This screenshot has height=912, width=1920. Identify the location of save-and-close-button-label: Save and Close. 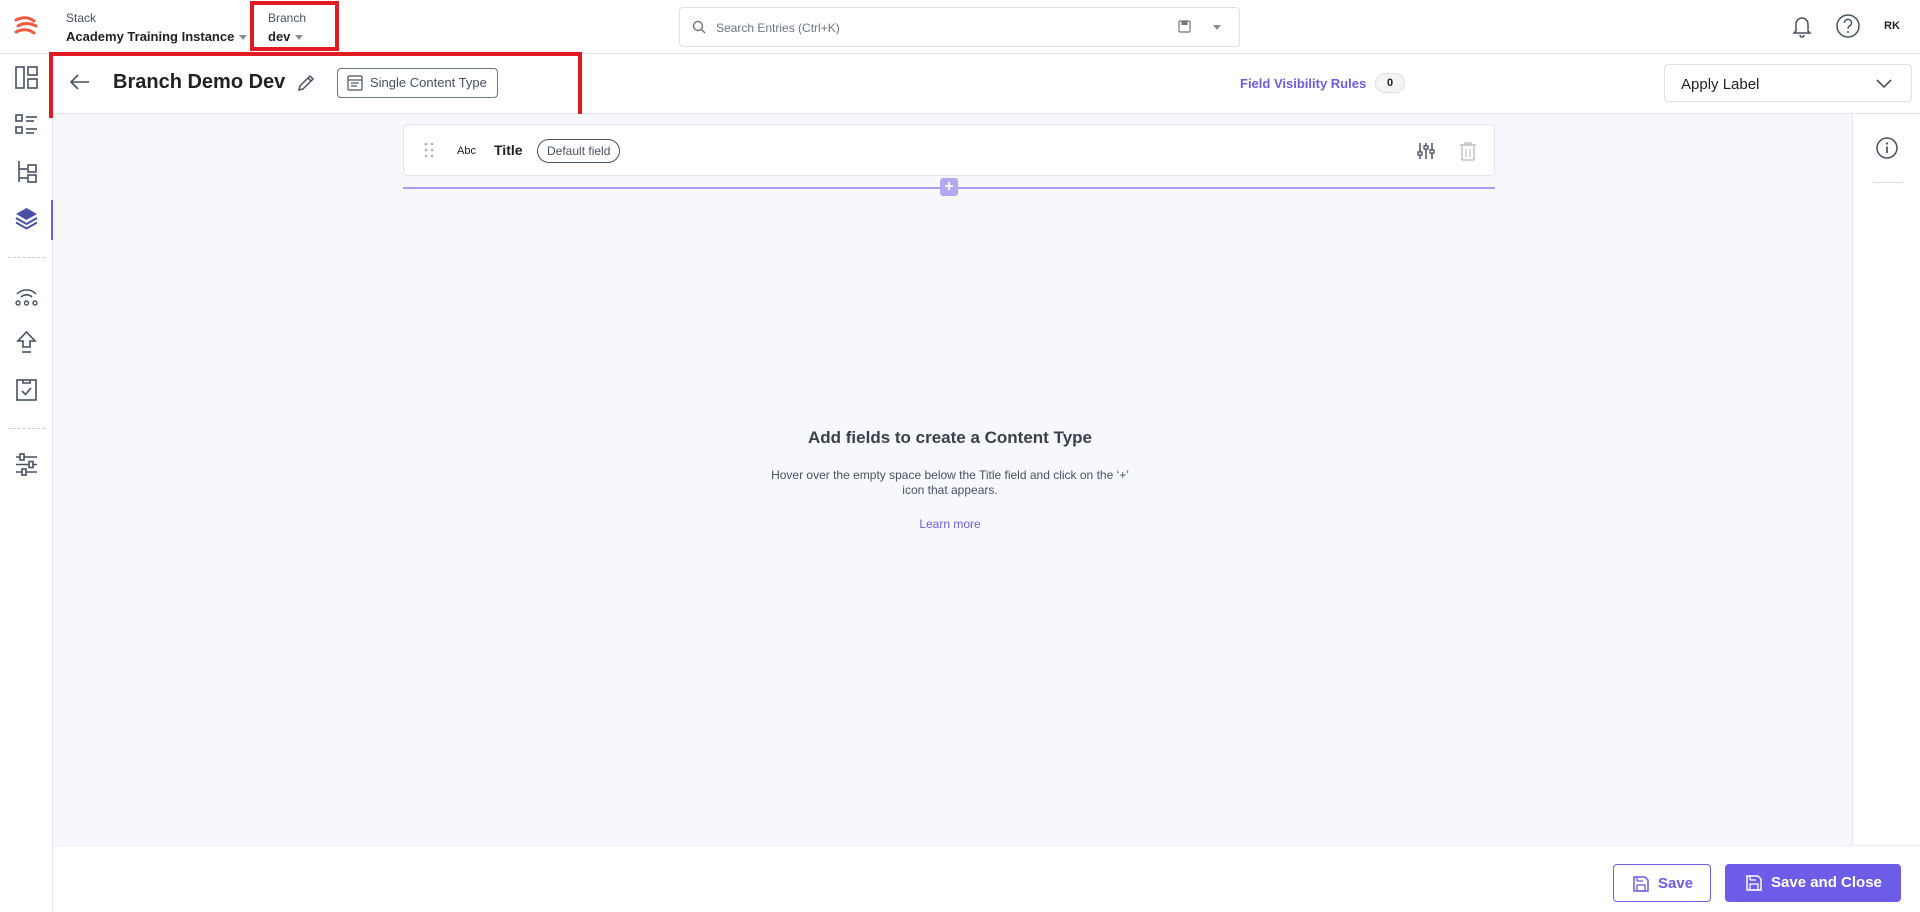
(1826, 882).